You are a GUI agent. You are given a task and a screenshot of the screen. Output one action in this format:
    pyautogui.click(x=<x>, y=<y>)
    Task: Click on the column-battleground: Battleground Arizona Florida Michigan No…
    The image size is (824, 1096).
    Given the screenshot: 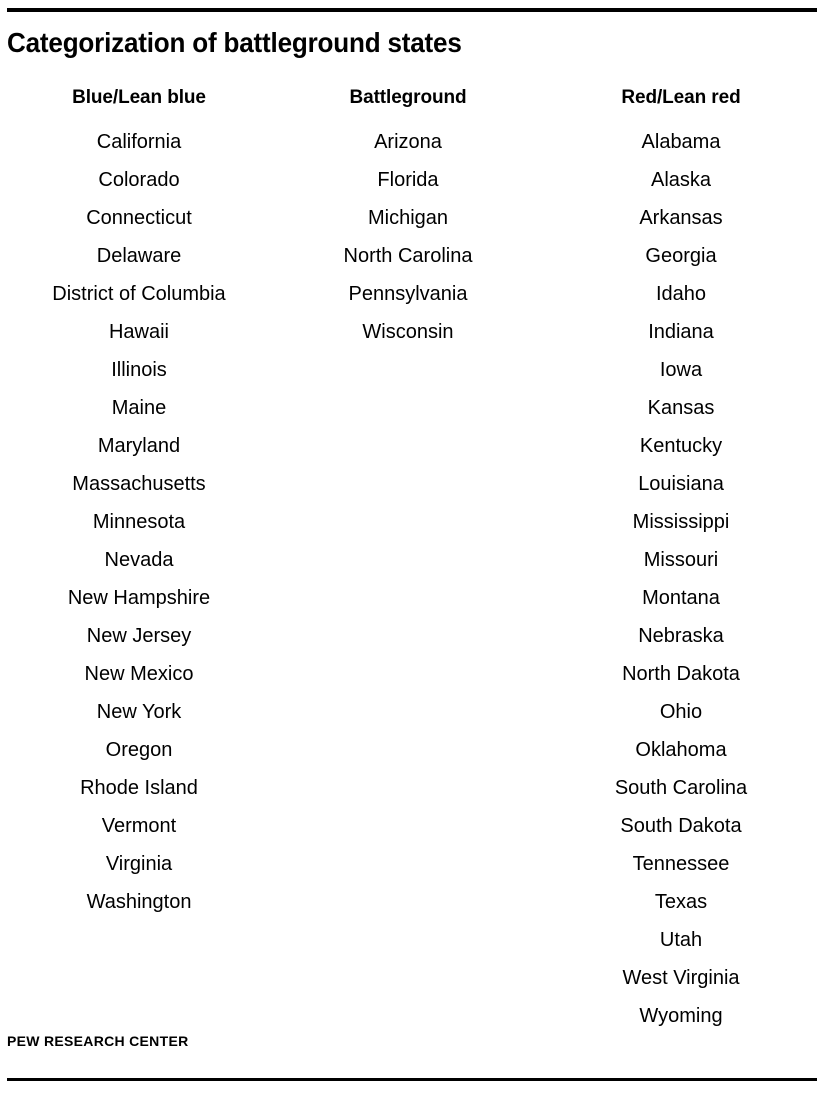 What is the action you would take?
    pyautogui.click(x=408, y=218)
    